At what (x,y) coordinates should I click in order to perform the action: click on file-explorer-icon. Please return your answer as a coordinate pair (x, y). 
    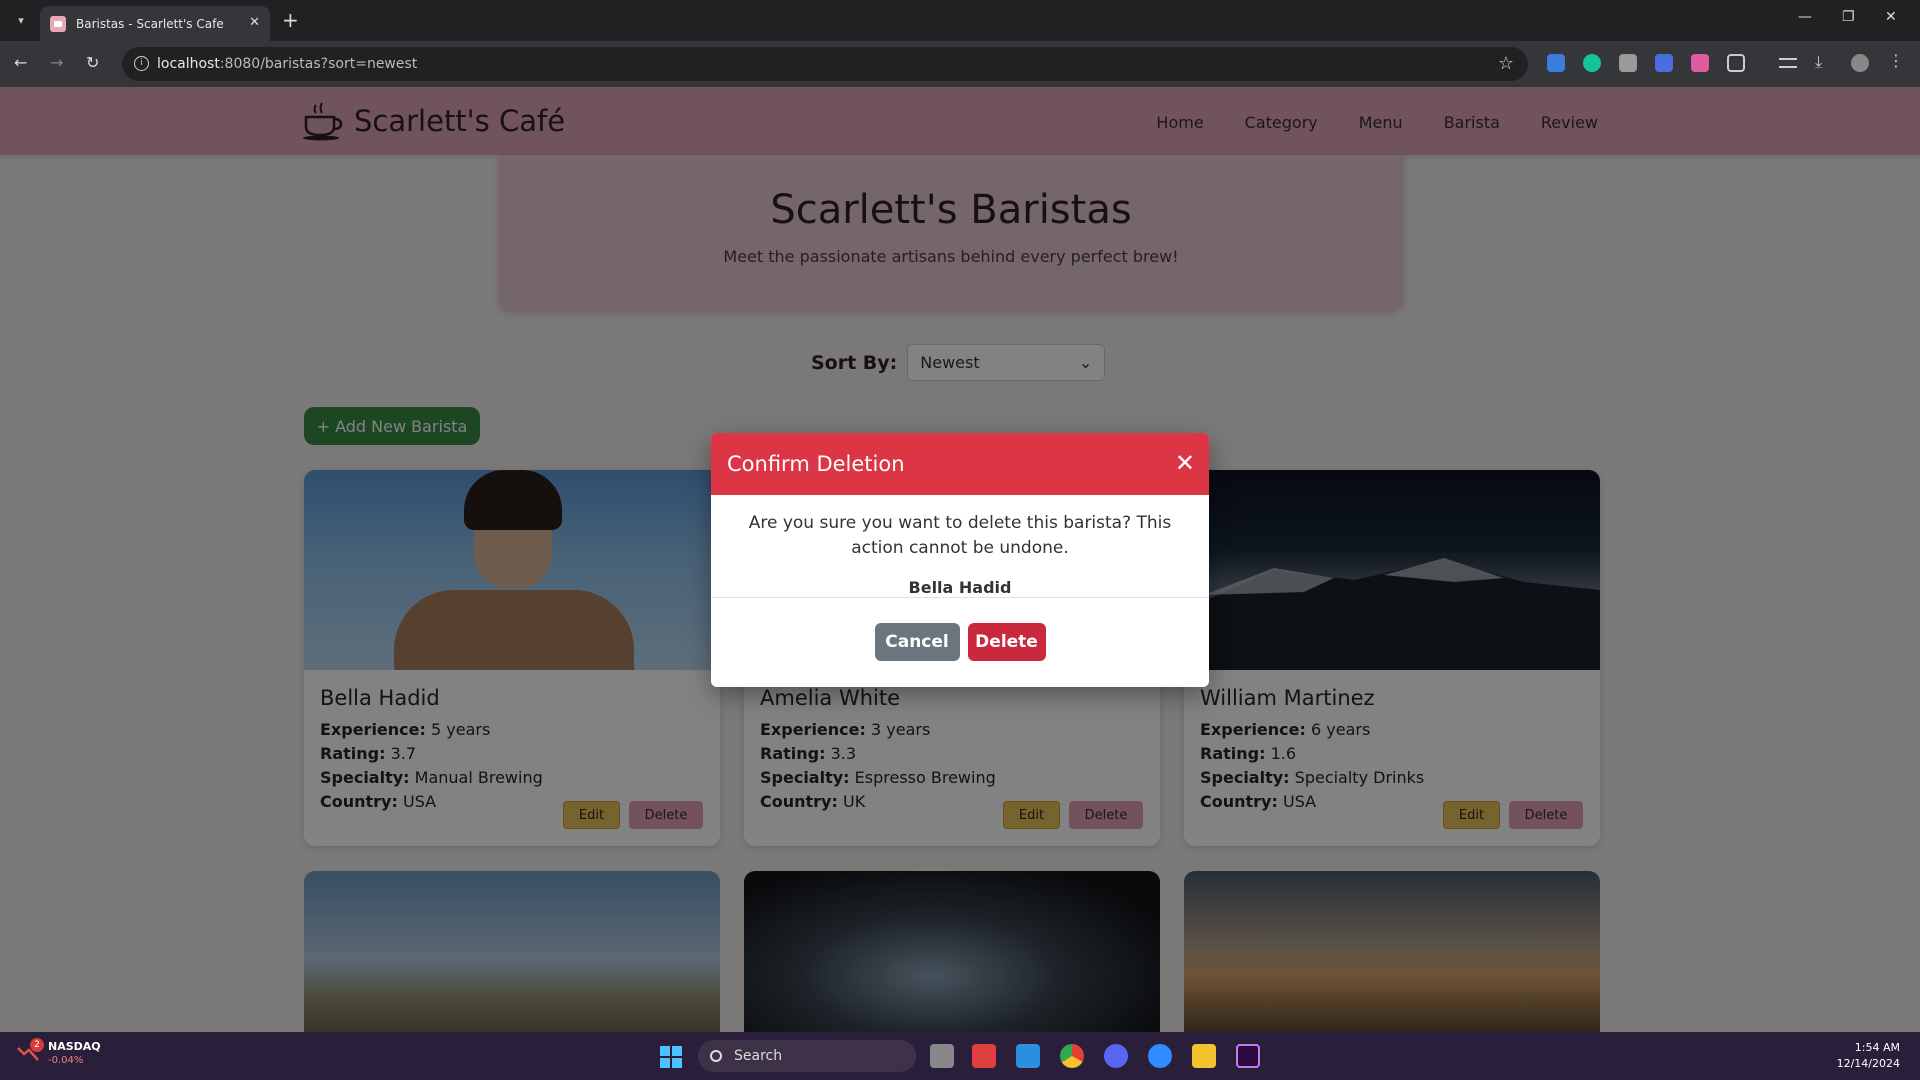
    Looking at the image, I should click on (1204, 1056).